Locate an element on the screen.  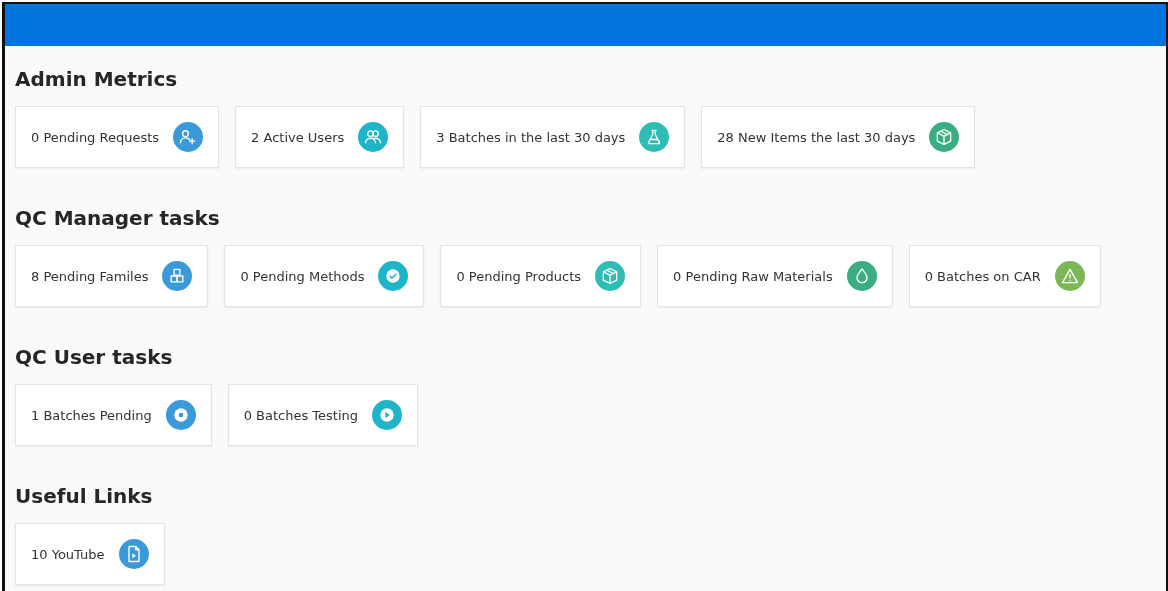
card-label: 28 New Items the last 30 days is located at coordinates (816, 137).